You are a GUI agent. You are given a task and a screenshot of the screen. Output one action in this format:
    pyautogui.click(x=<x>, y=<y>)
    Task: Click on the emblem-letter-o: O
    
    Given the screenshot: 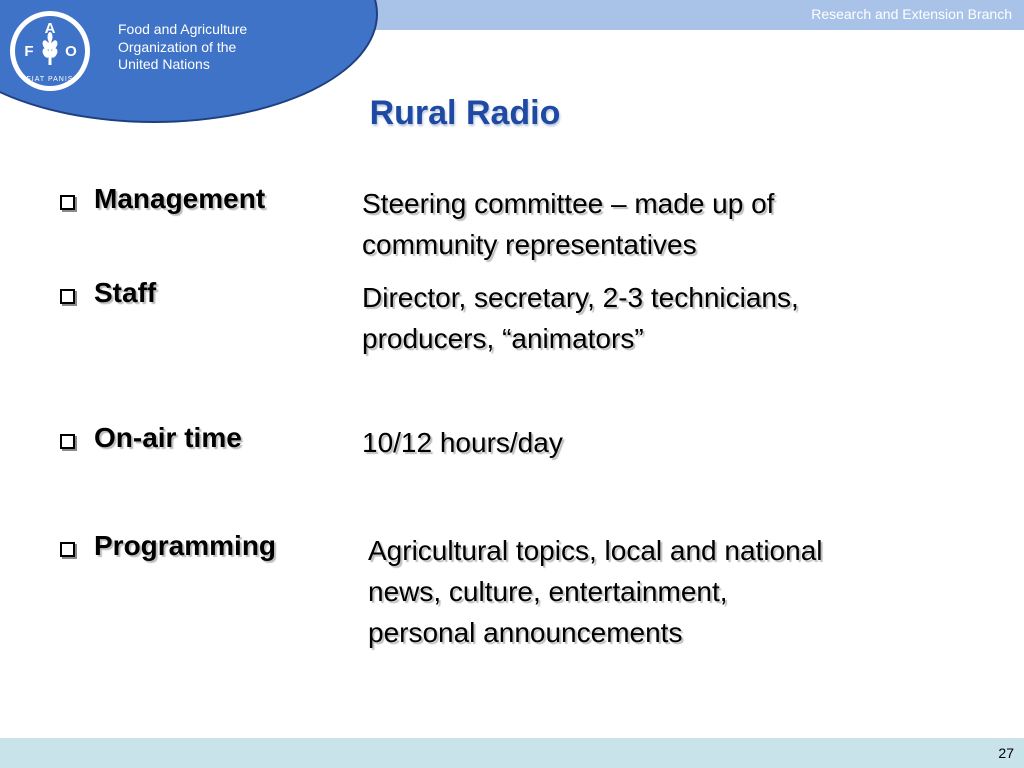 What is the action you would take?
    pyautogui.click(x=71, y=51)
    